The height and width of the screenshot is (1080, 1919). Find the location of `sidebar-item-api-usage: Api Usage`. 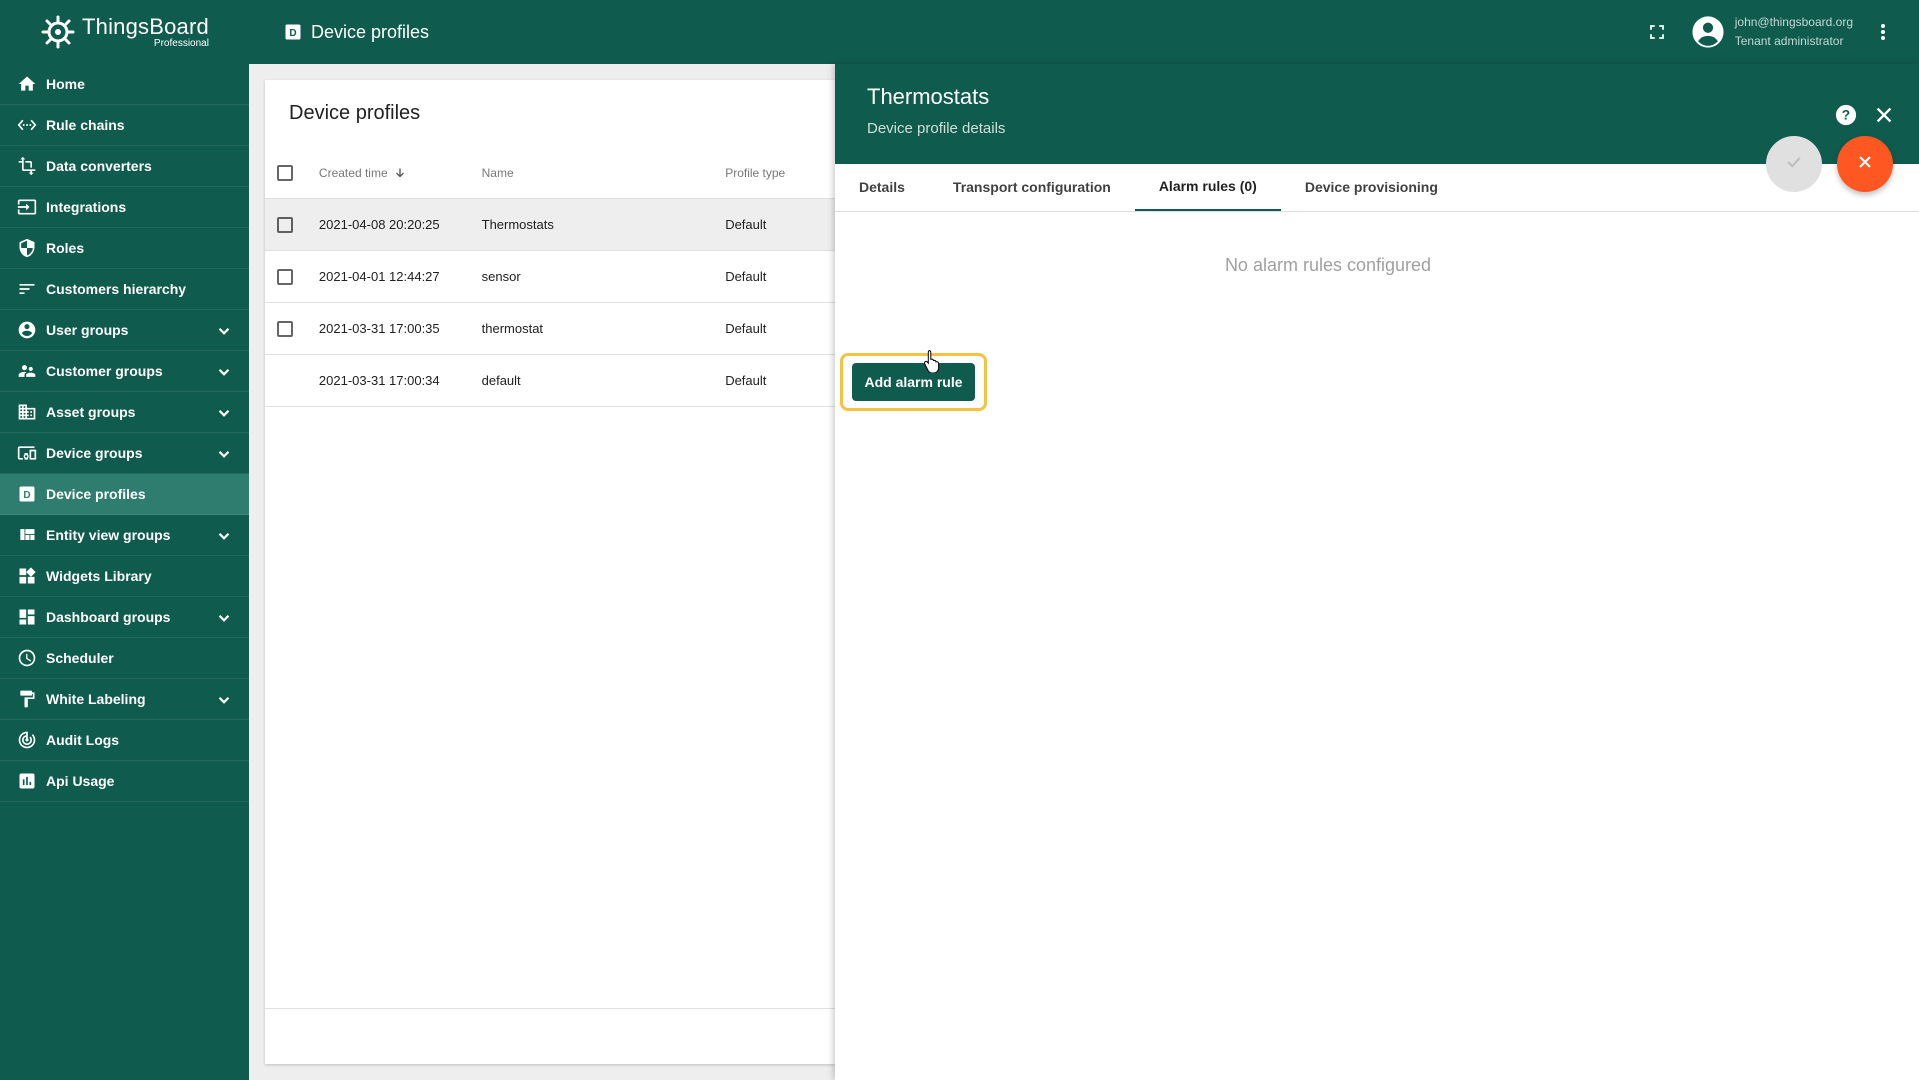

sidebar-item-api-usage: Api Usage is located at coordinates (124, 781).